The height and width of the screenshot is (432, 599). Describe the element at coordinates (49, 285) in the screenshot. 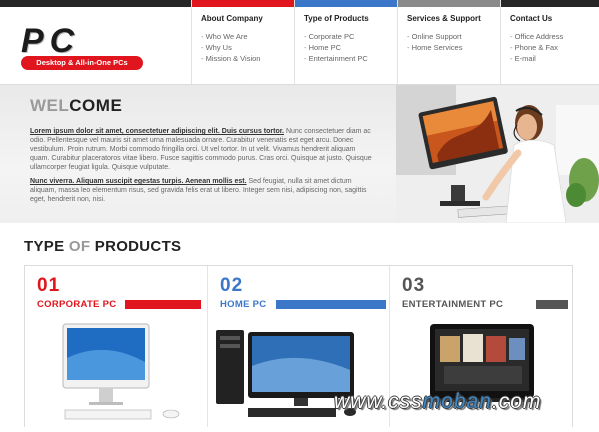

I see `product-number: 01` at that location.